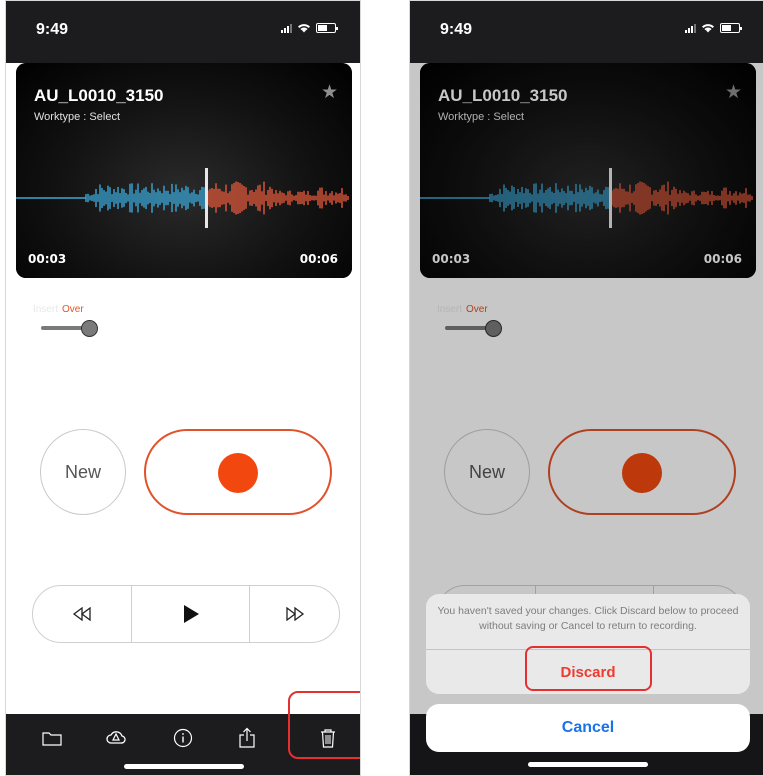  What do you see at coordinates (183, 738) in the screenshot?
I see `info-icon` at bounding box center [183, 738].